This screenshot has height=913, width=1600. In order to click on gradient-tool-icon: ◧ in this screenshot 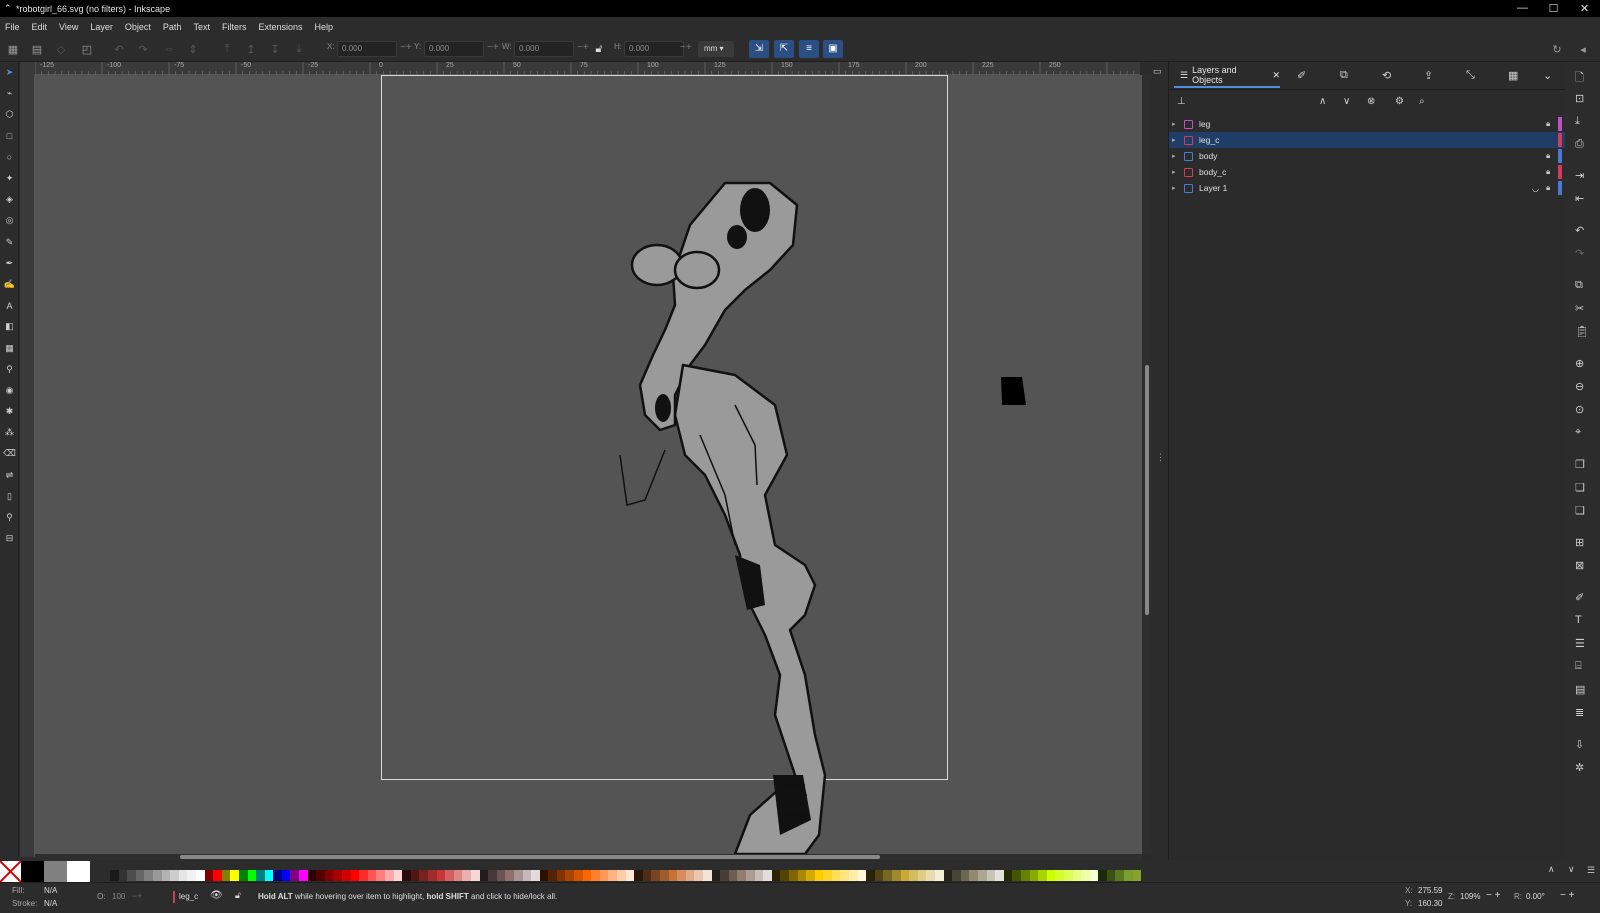, I will do `click(9, 326)`.